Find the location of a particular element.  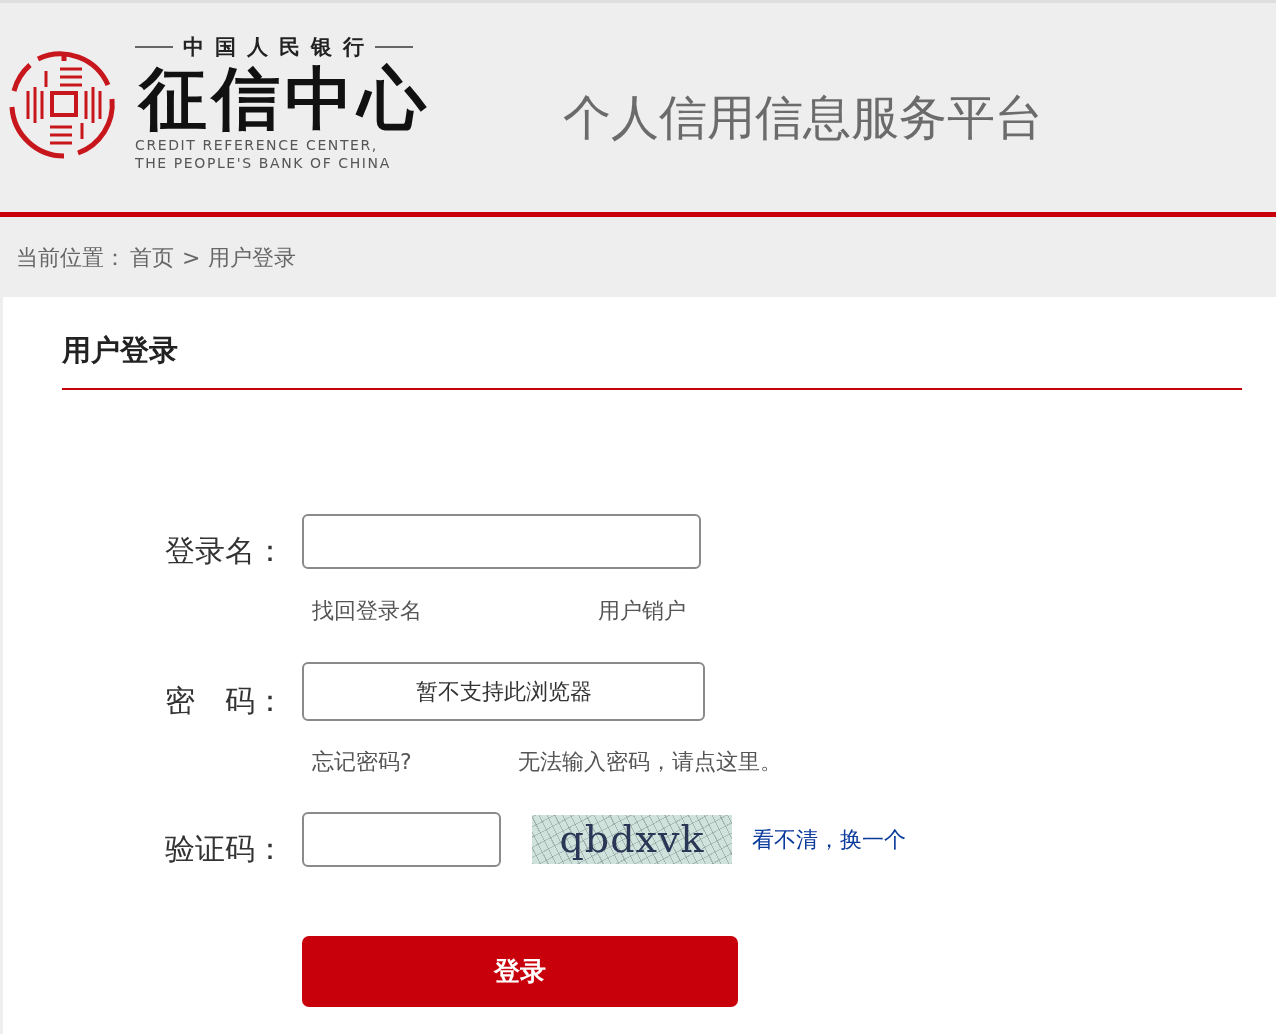

field-label: 密 码： is located at coordinates (224, 701).